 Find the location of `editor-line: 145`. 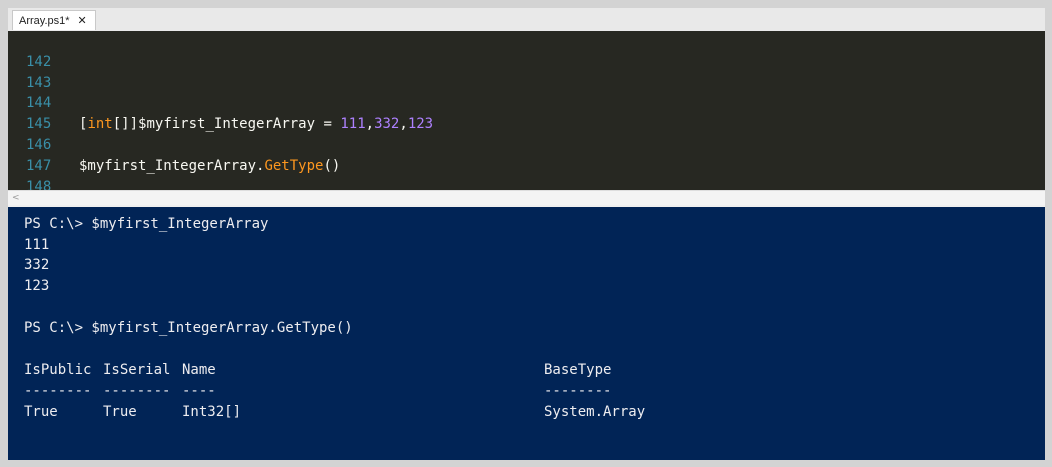

editor-line: 145 is located at coordinates (526, 112).